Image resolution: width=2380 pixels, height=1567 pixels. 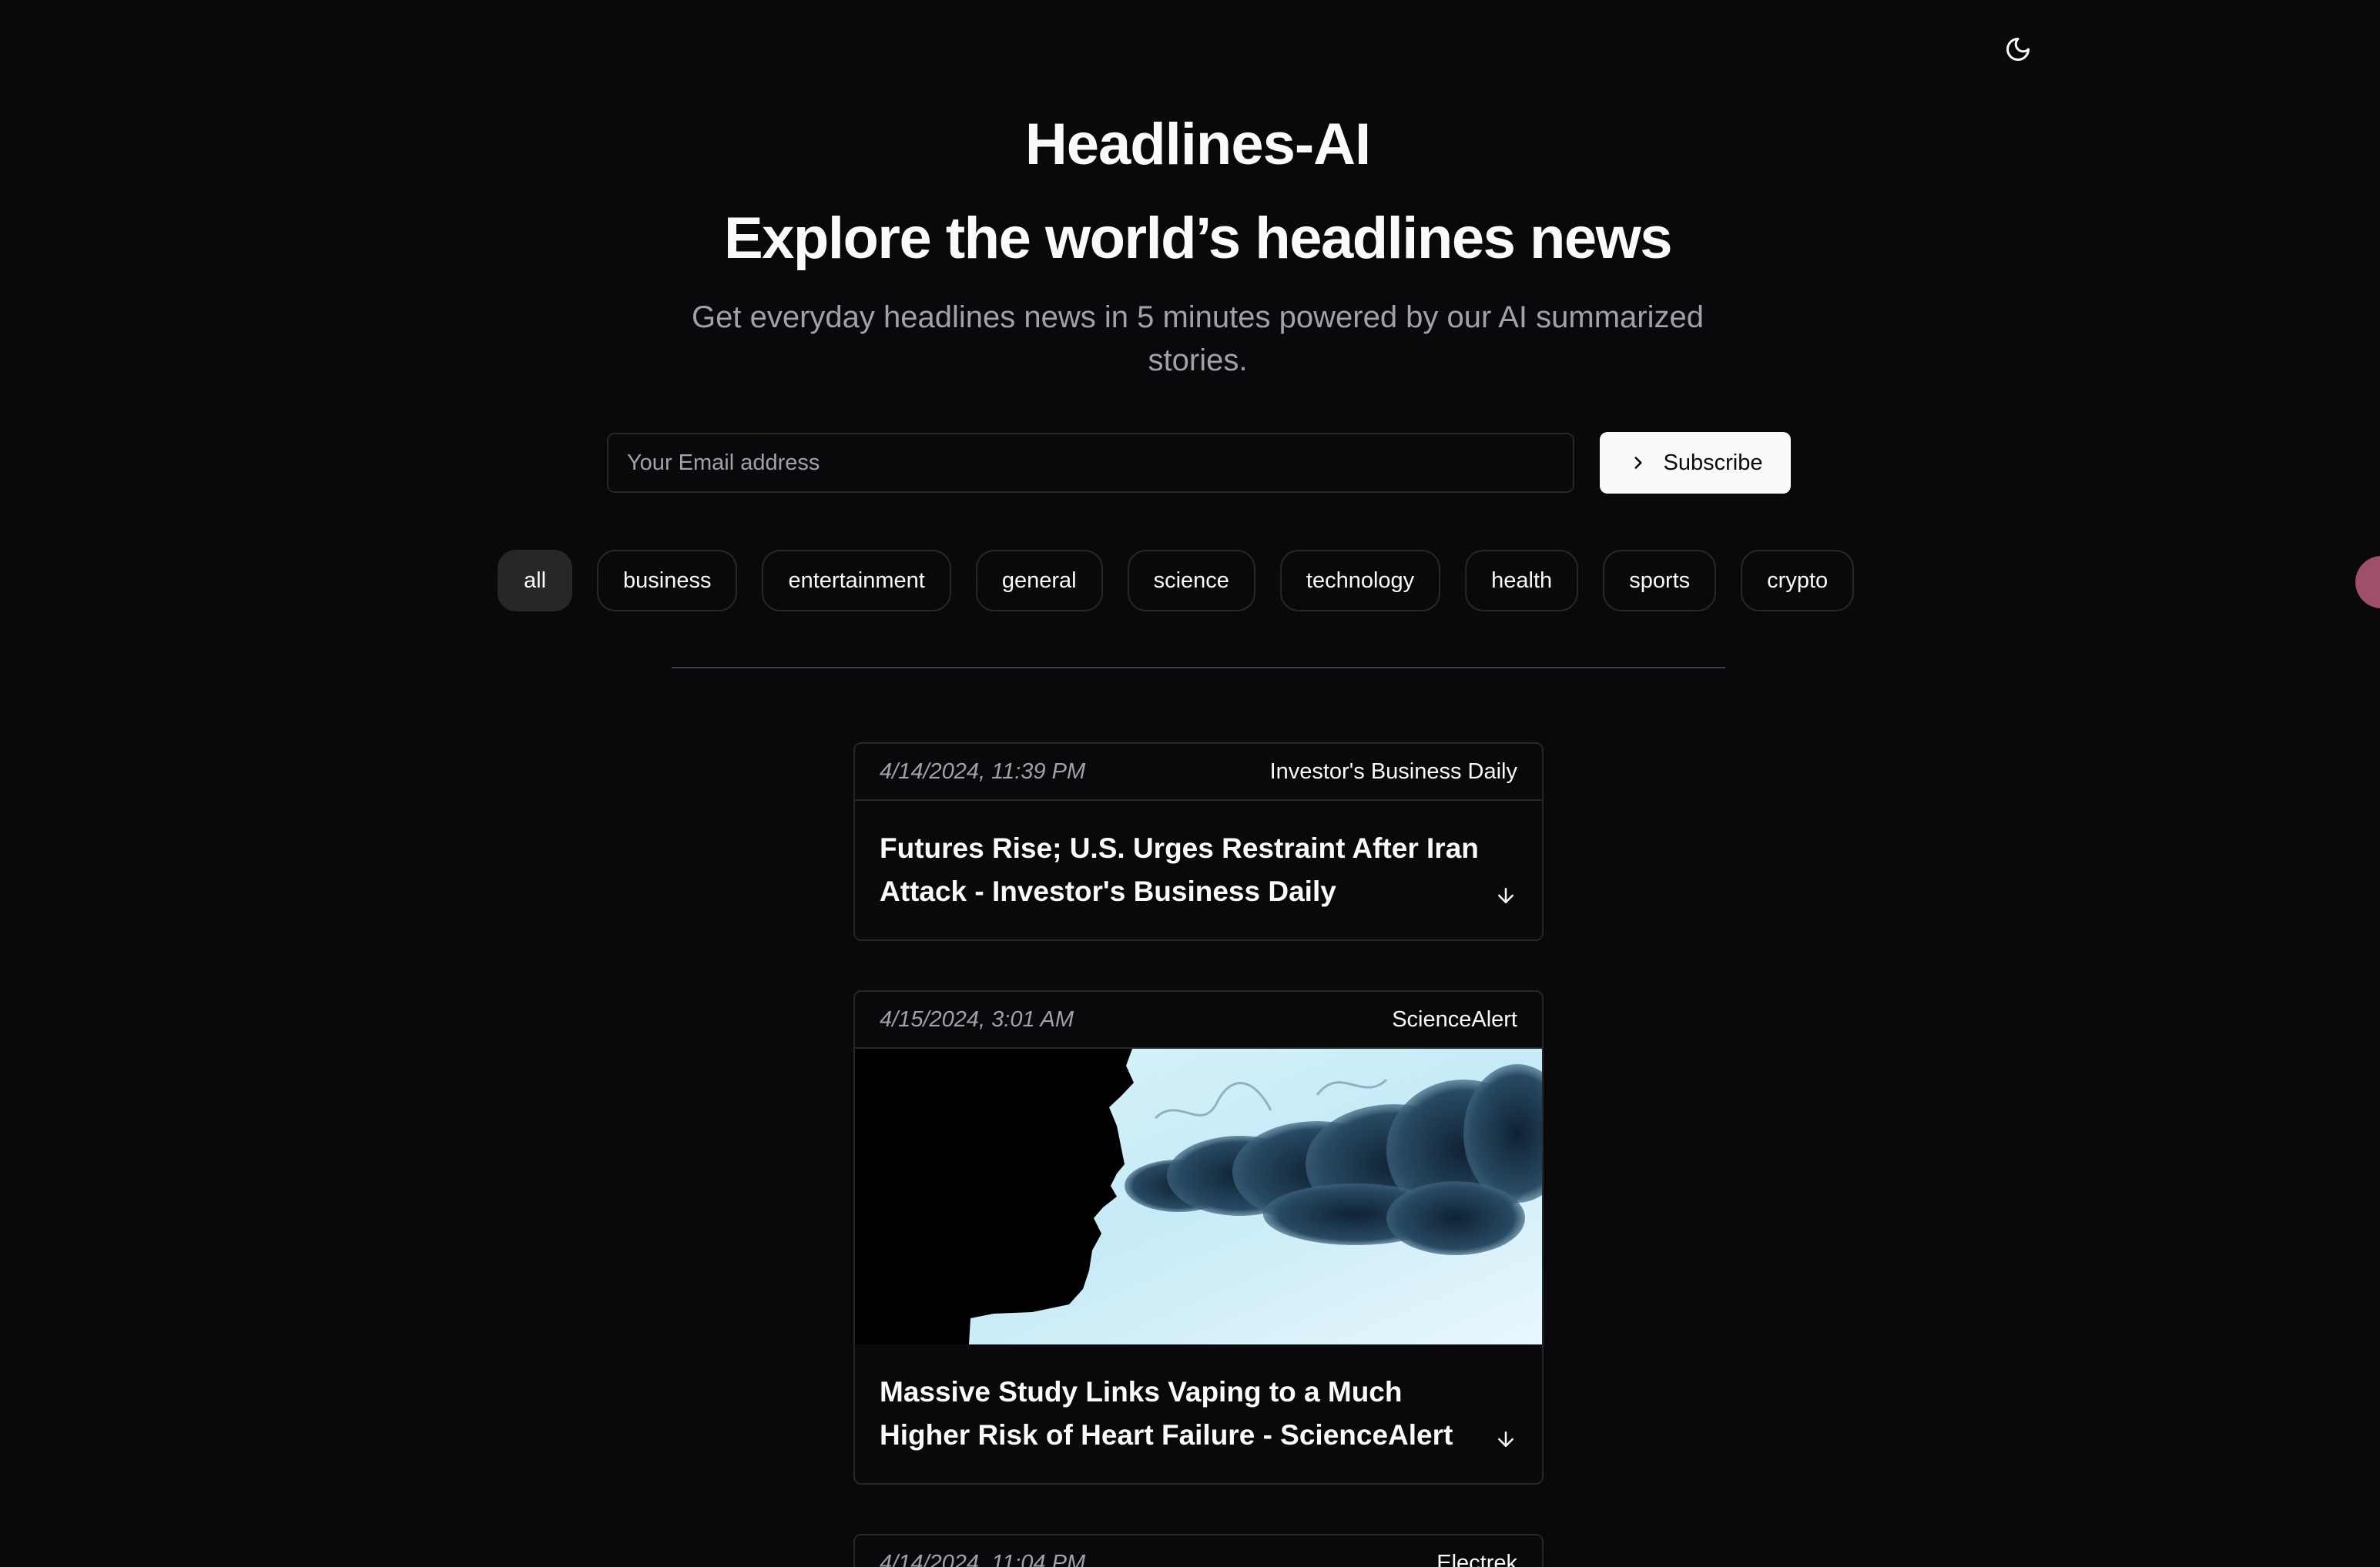 What do you see at coordinates (1522, 580) in the screenshot?
I see `category-chip-health: health` at bounding box center [1522, 580].